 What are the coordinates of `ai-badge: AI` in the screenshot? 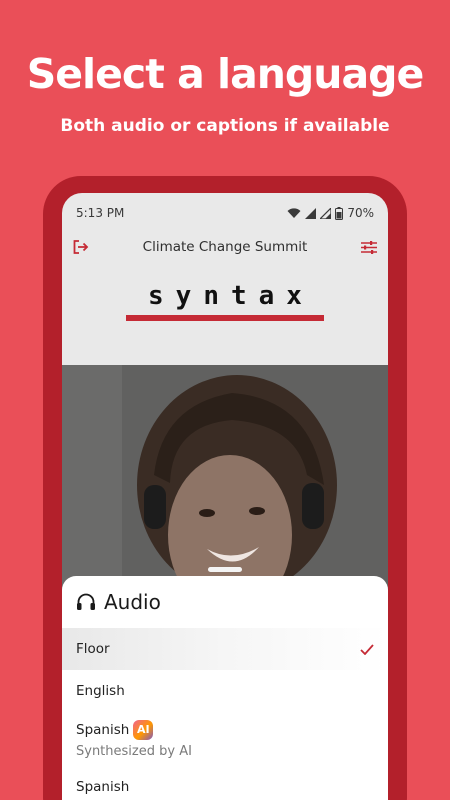 It's located at (143, 729).